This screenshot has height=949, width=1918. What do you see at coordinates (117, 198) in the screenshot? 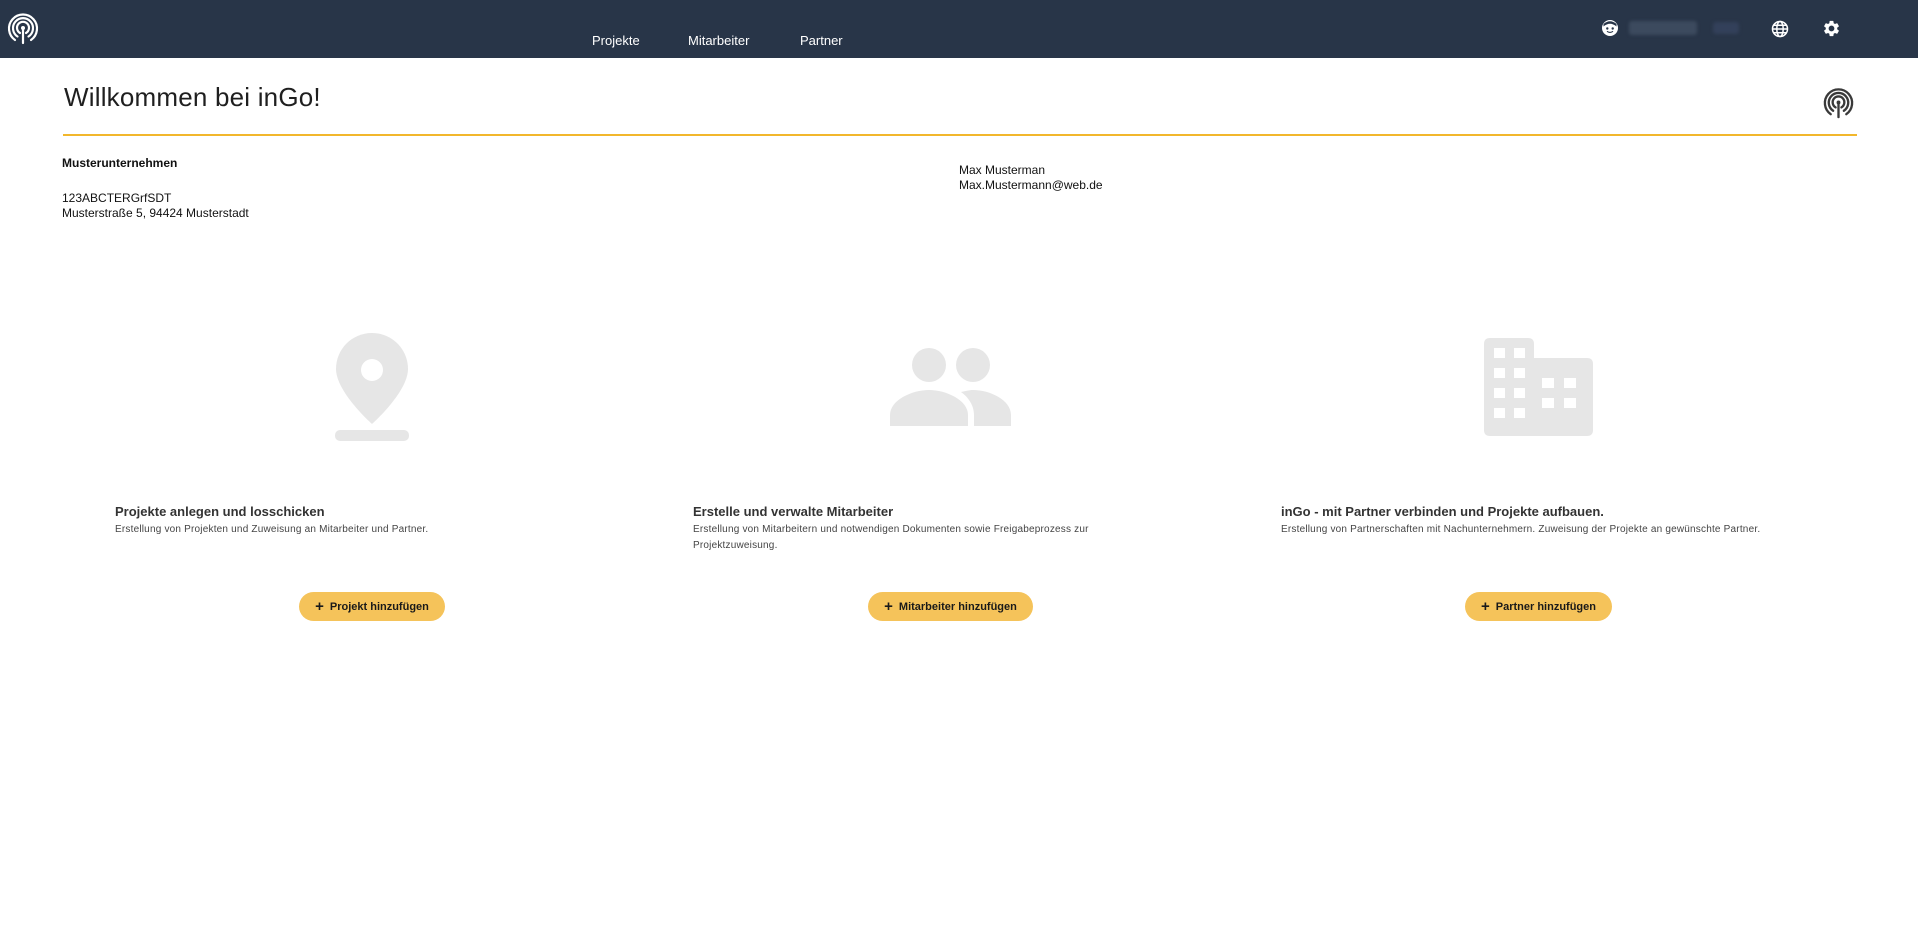
I see `company-id: 123ABCTERGrfSDT` at bounding box center [117, 198].